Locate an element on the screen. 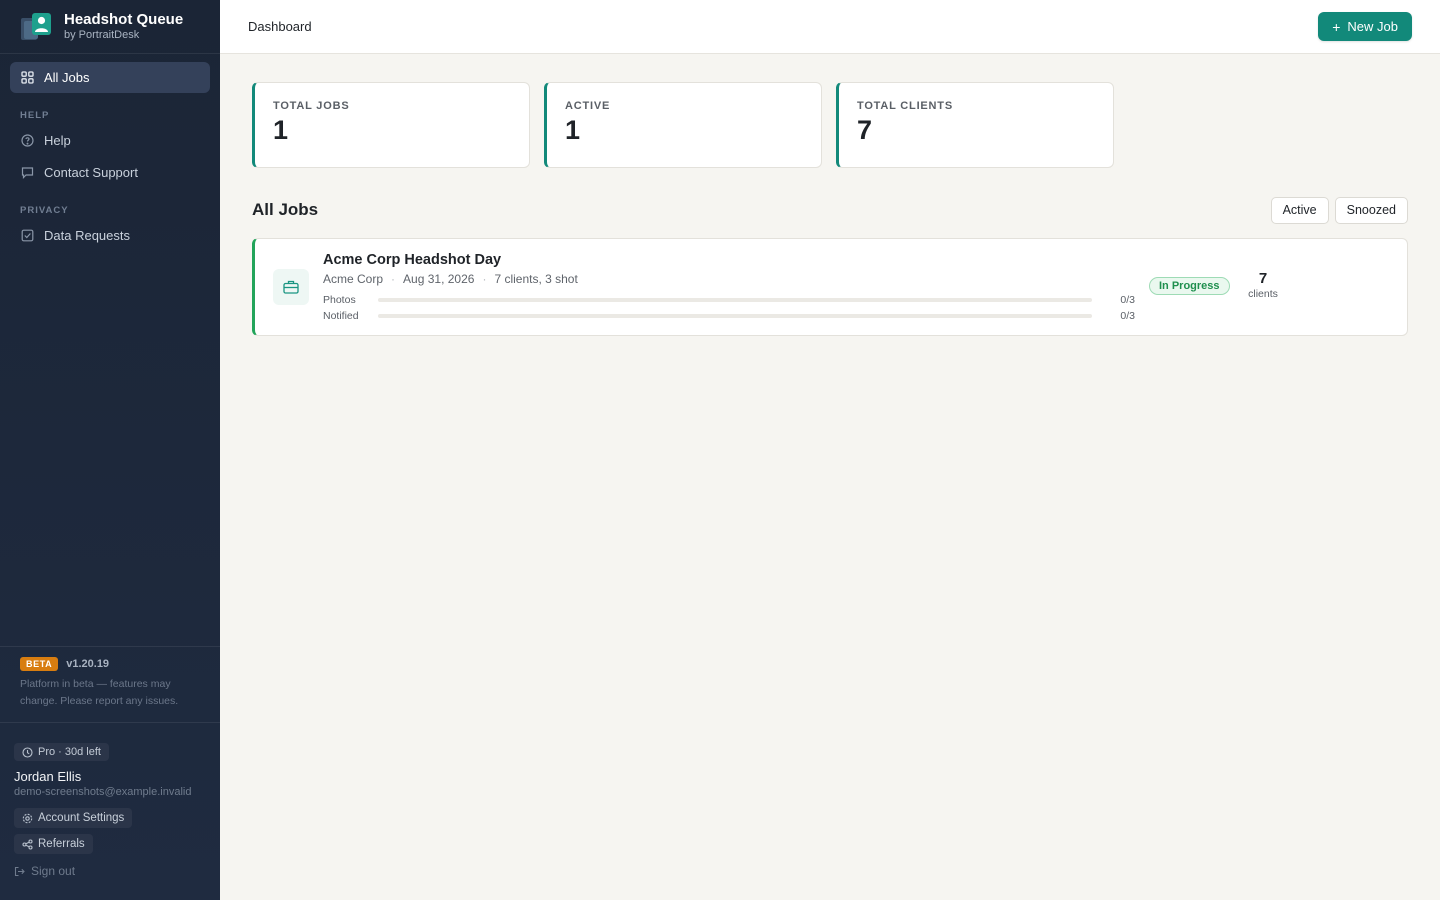 The width and height of the screenshot is (1440, 900). account-settings-button: Account Settings is located at coordinates (73, 818).